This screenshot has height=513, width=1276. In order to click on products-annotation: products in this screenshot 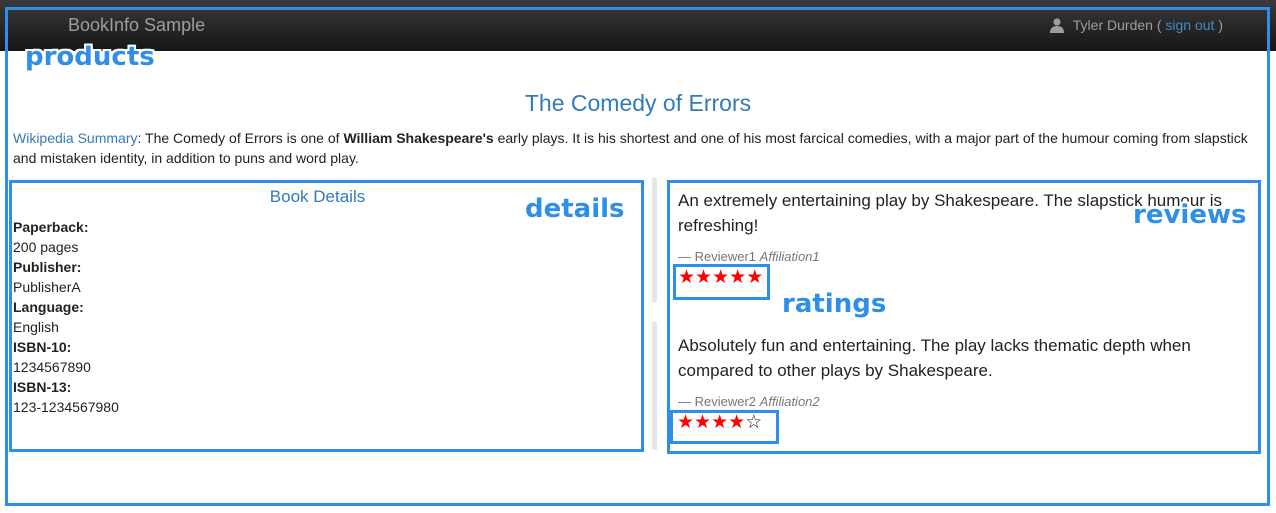, I will do `click(90, 57)`.